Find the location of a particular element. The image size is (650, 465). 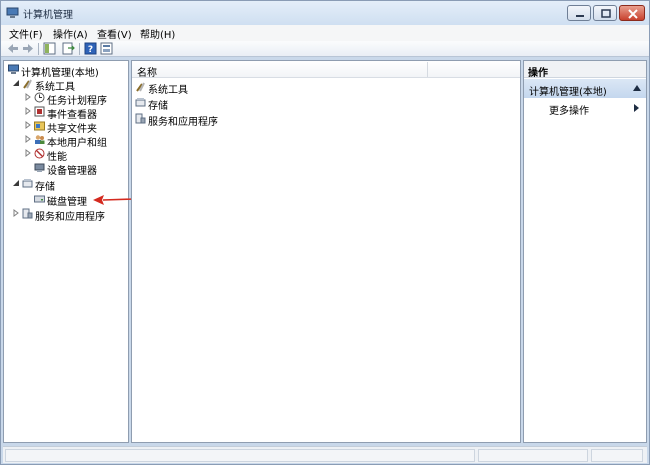

submenu-arrow-icon is located at coordinates (636, 108).